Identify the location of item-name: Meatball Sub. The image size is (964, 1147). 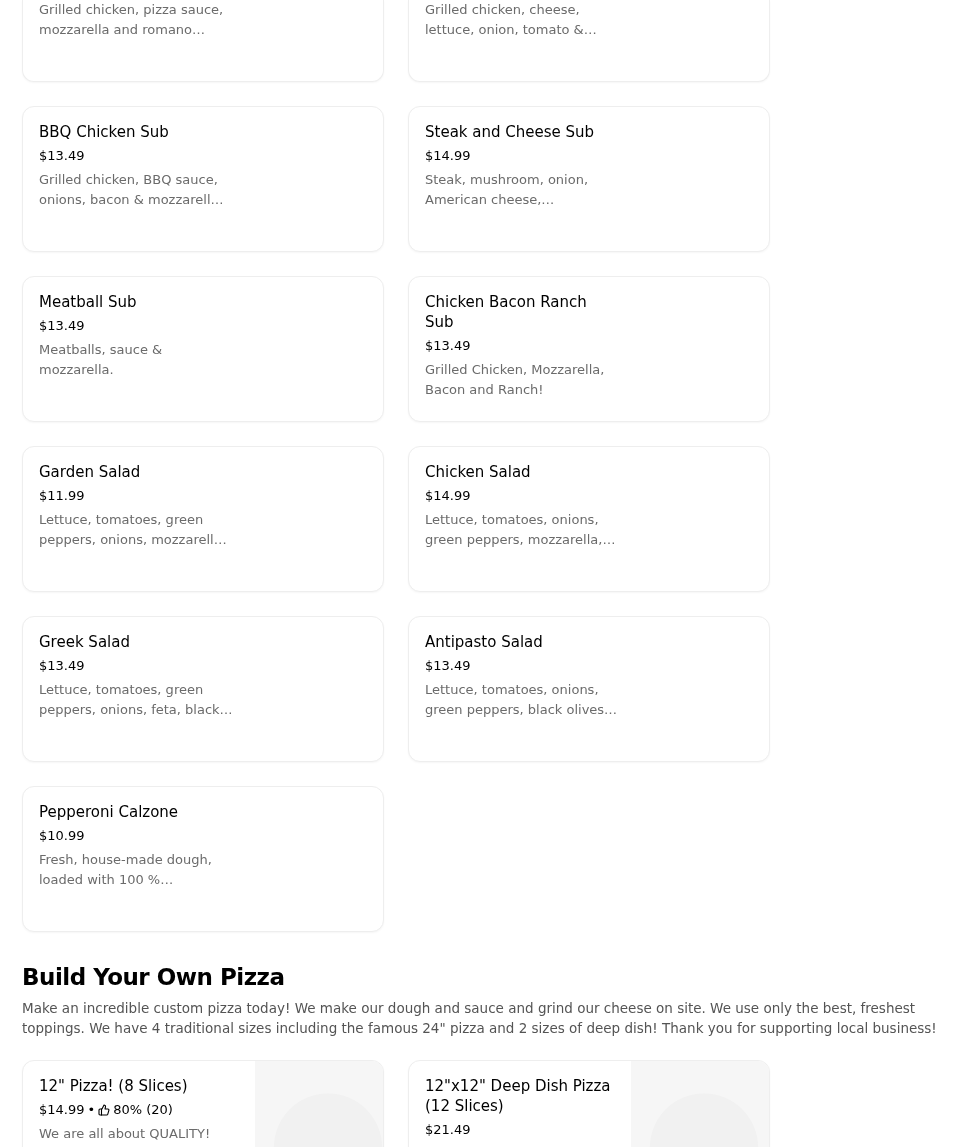
(88, 302).